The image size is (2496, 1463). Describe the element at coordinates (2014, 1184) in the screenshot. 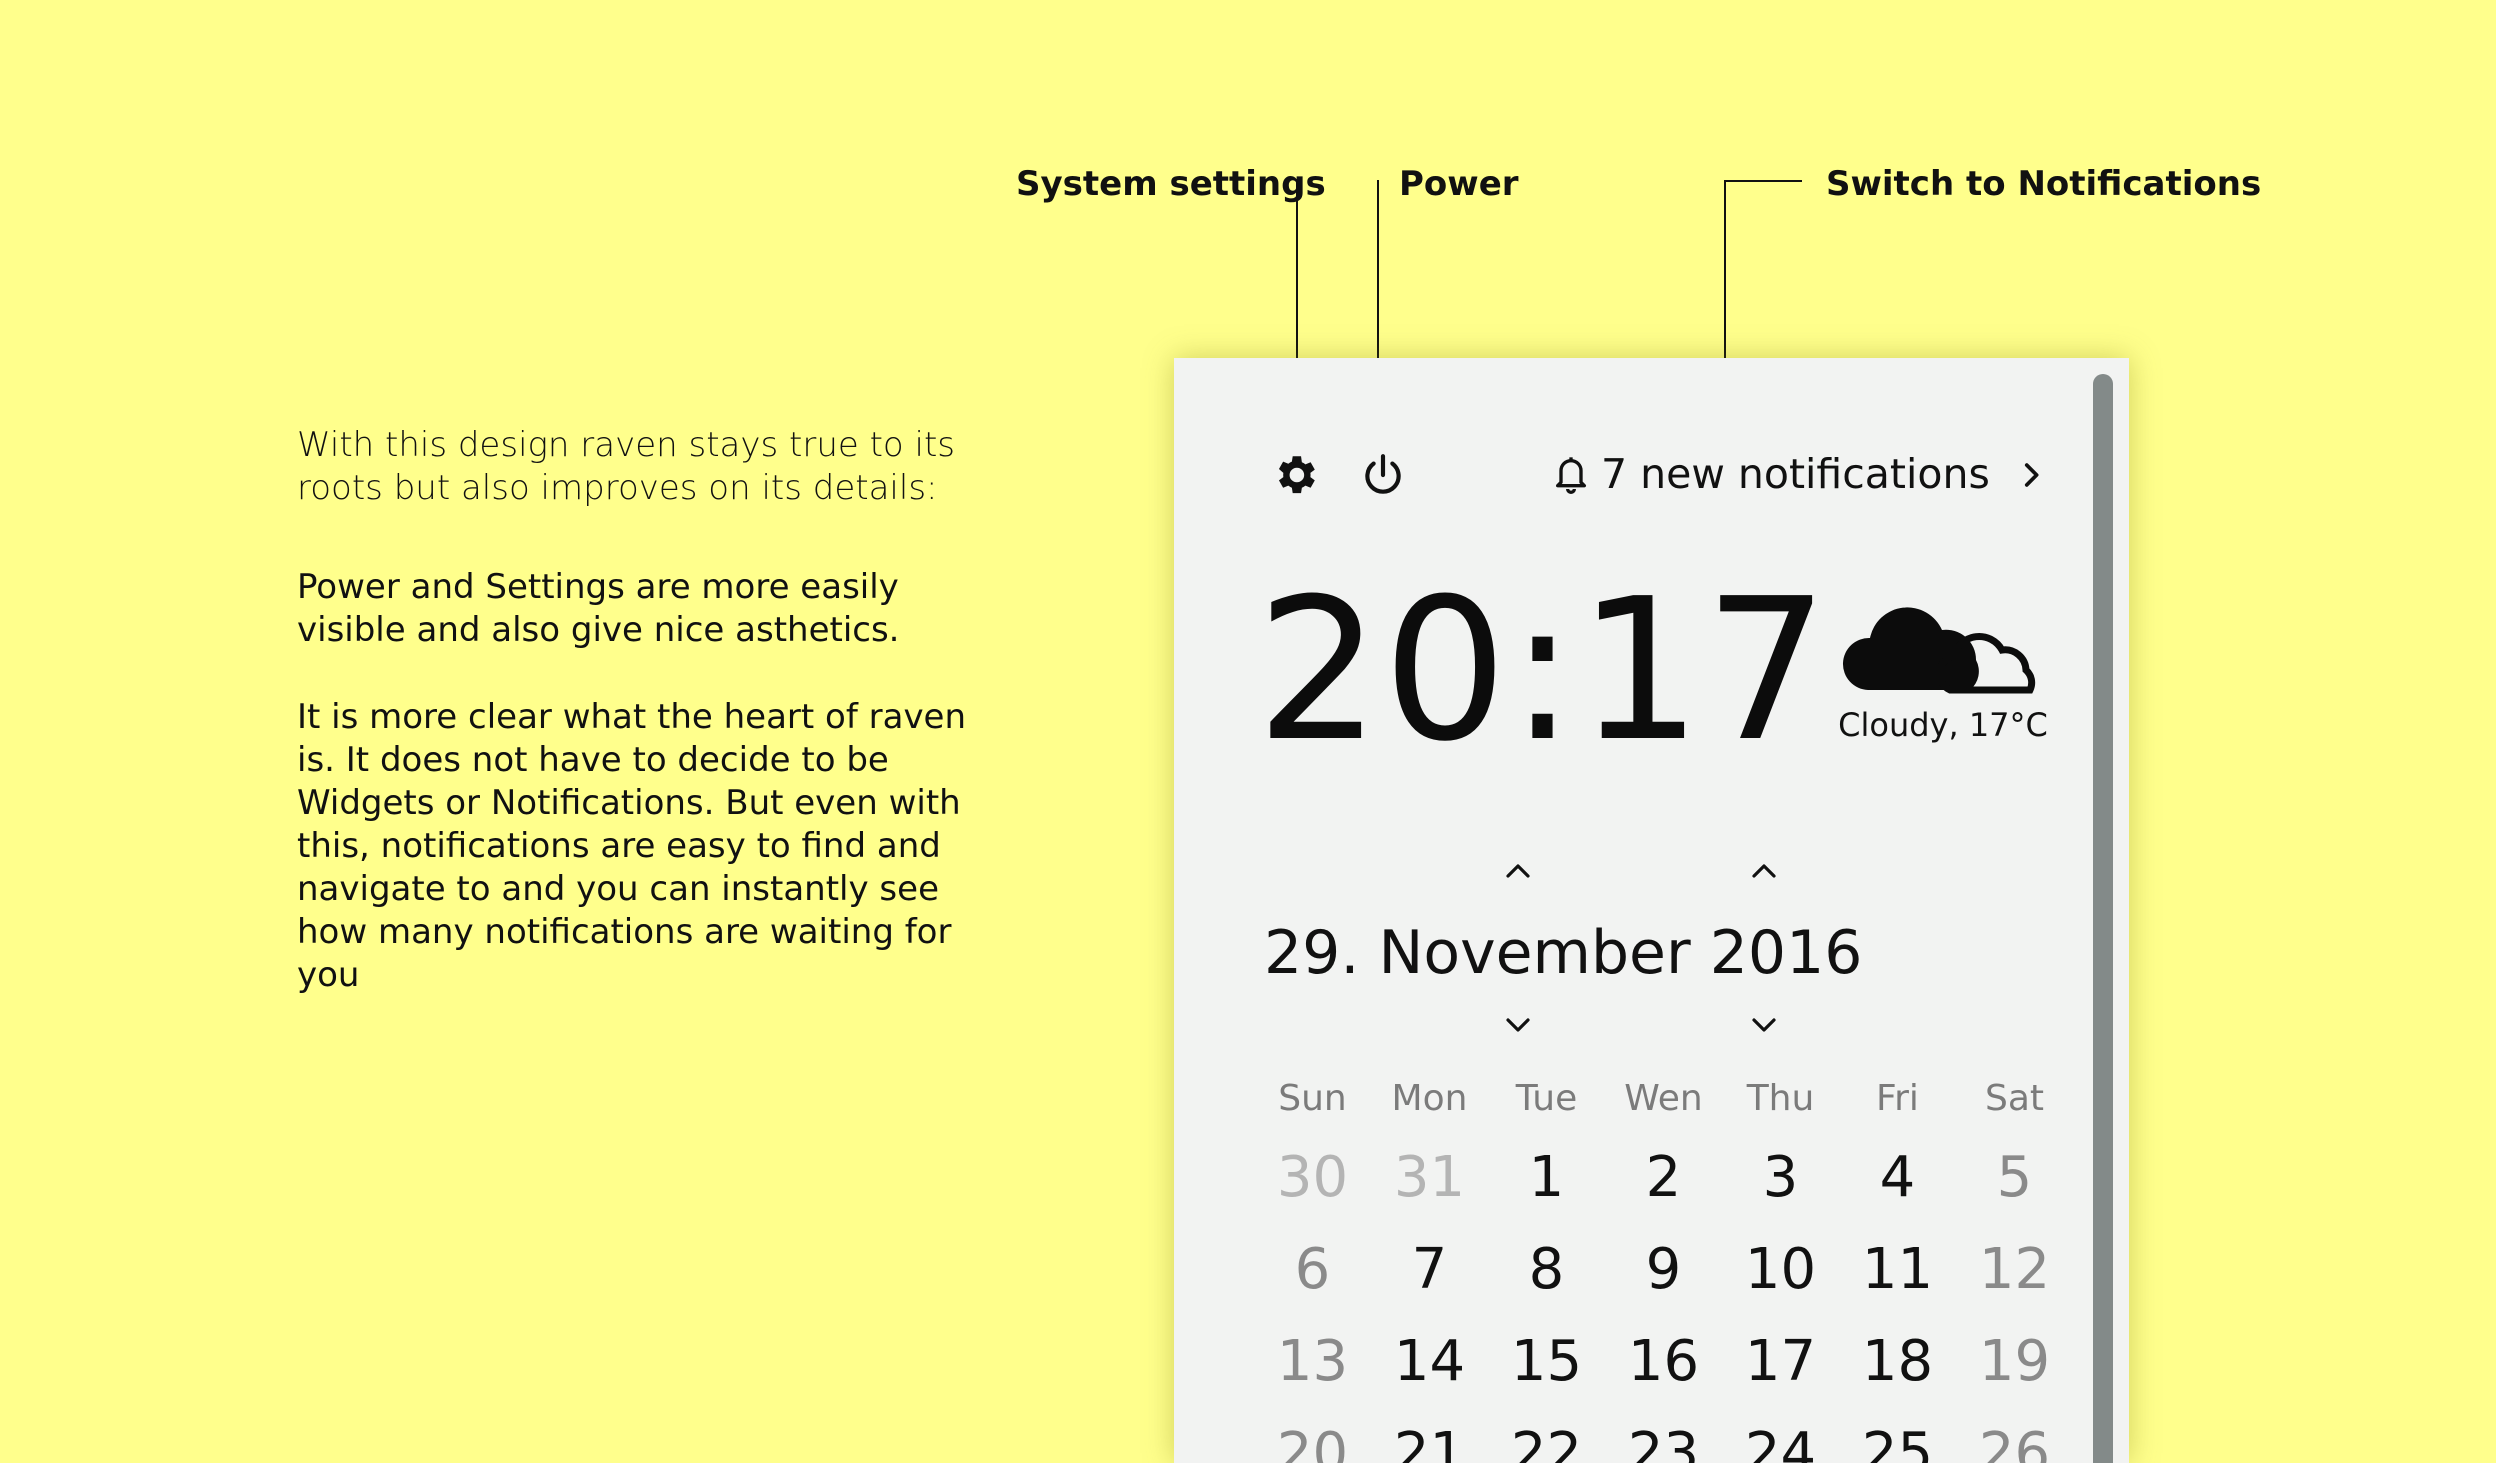

I see `calendar-day: 5` at that location.